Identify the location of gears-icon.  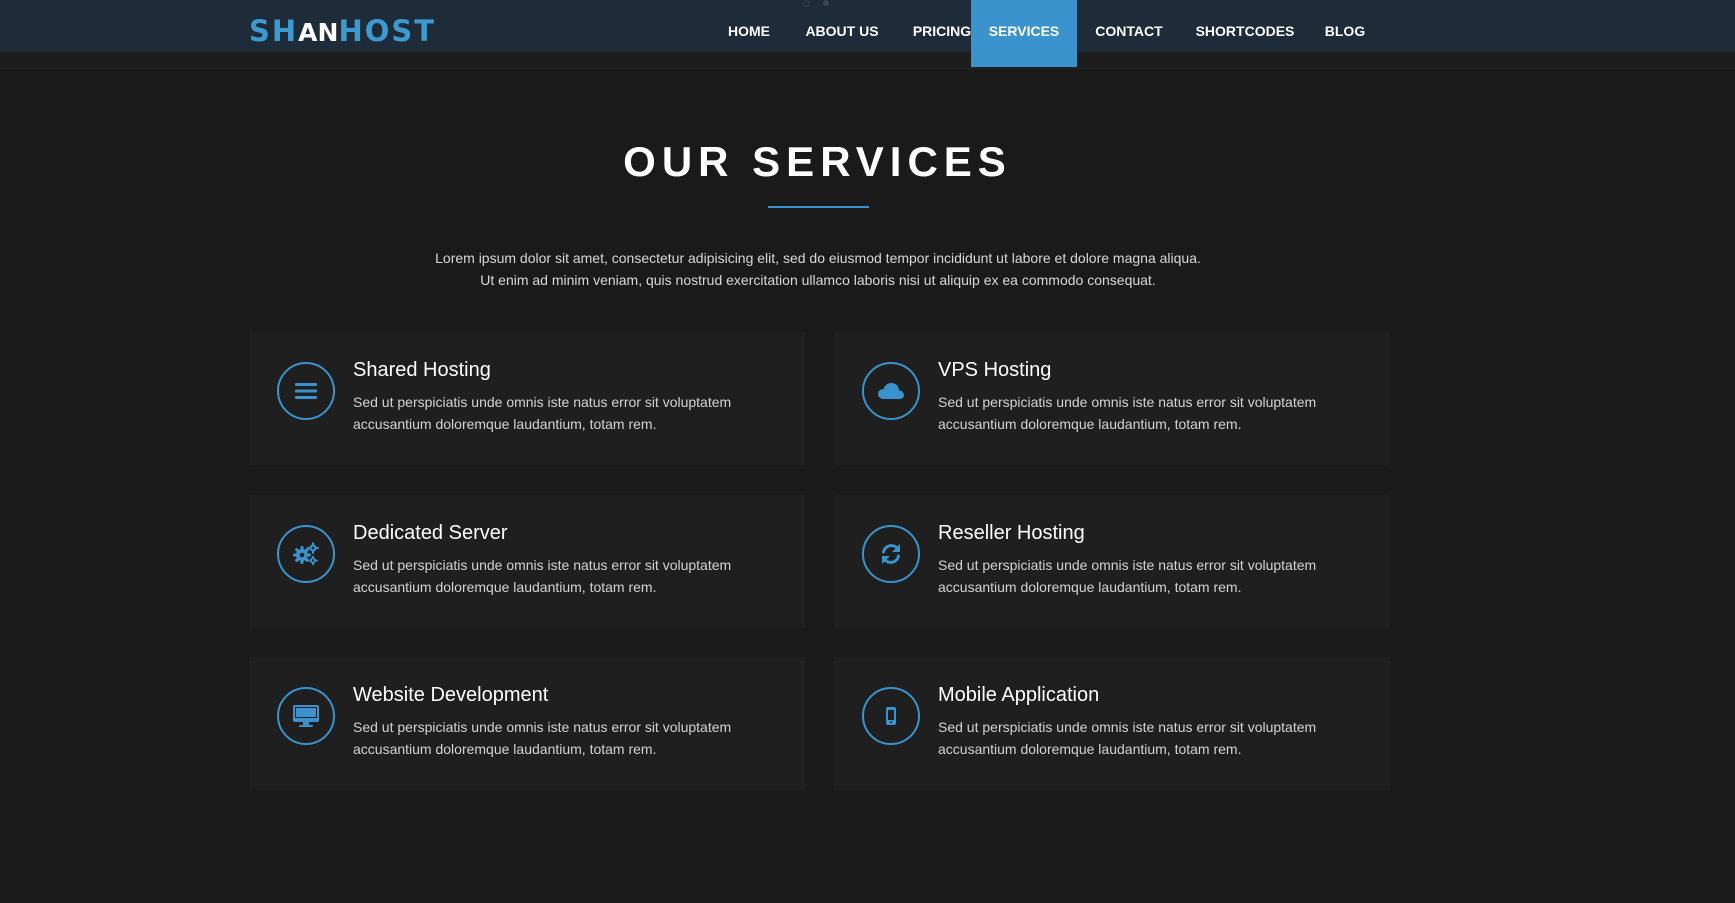
(306, 554).